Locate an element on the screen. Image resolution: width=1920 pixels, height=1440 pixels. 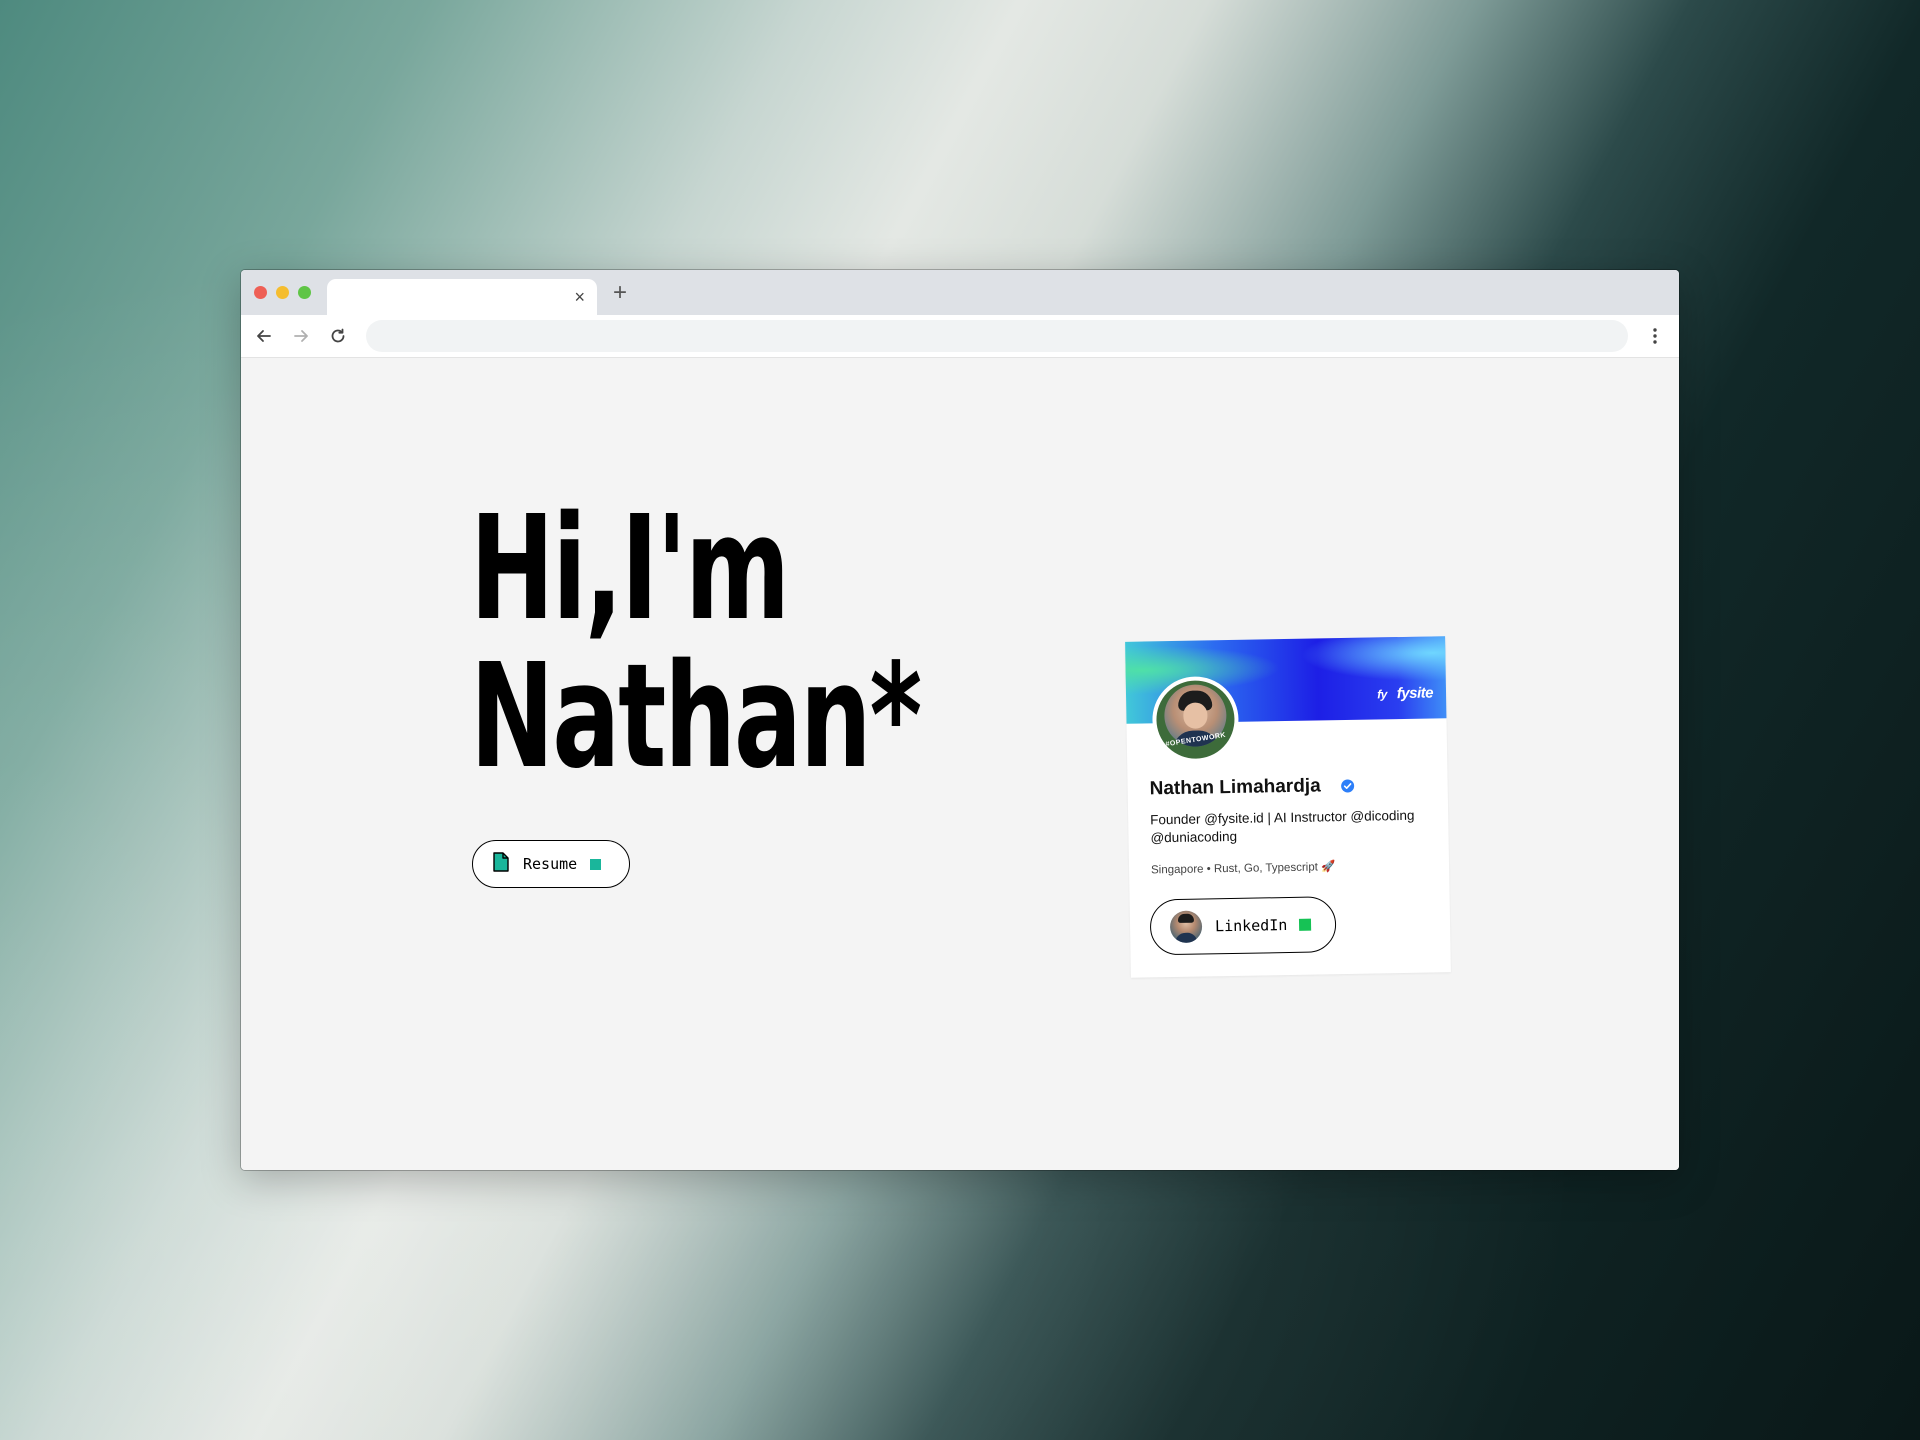
document-icon is located at coordinates (501, 864).